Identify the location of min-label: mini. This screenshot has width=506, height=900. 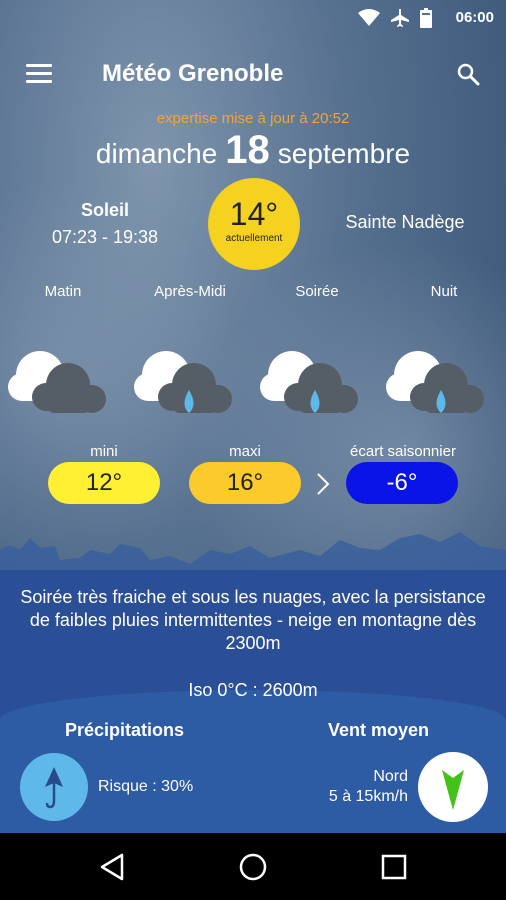
(104, 451).